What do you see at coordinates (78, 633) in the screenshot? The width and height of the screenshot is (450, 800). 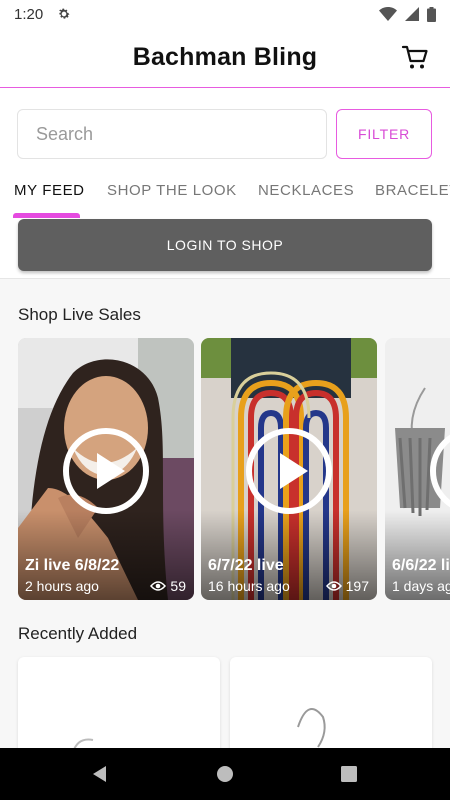 I see `recently-added-heading: Recently Added` at bounding box center [78, 633].